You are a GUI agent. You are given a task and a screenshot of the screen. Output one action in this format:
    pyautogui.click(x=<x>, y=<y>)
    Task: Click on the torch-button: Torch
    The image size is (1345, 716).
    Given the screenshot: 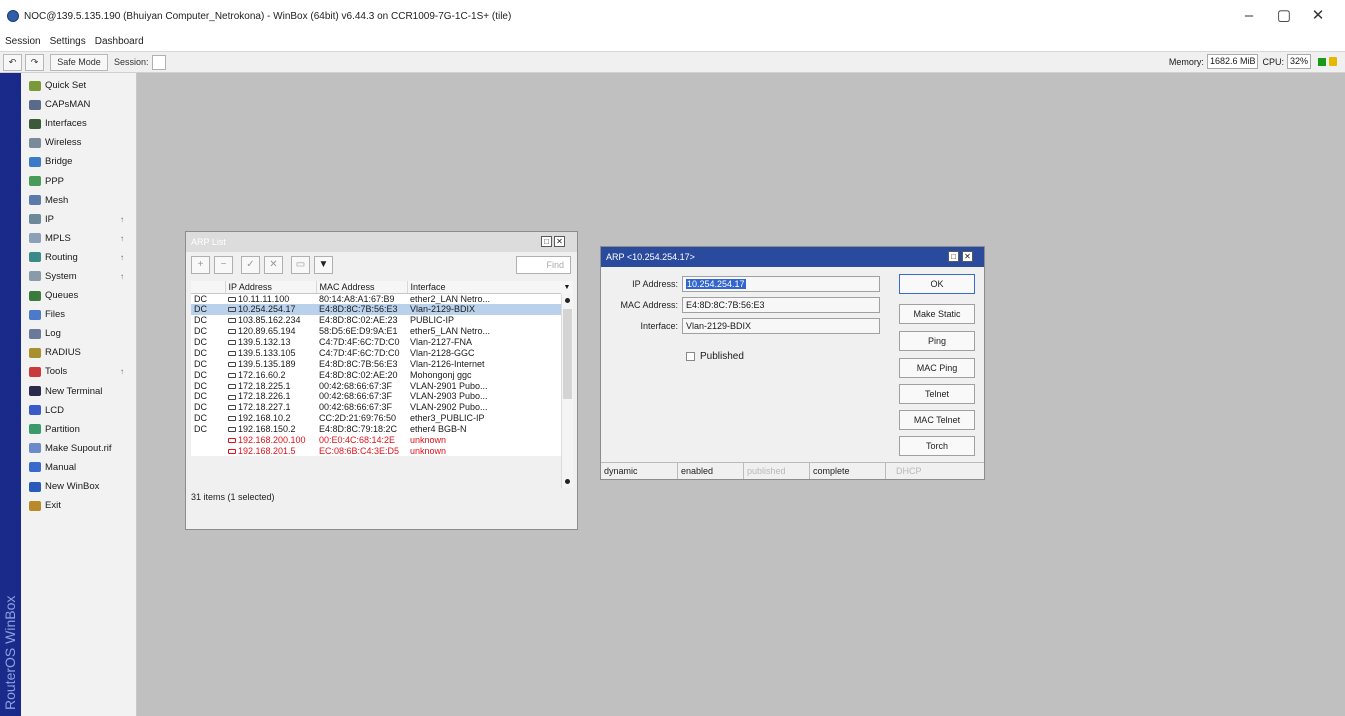 What is the action you would take?
    pyautogui.click(x=937, y=446)
    